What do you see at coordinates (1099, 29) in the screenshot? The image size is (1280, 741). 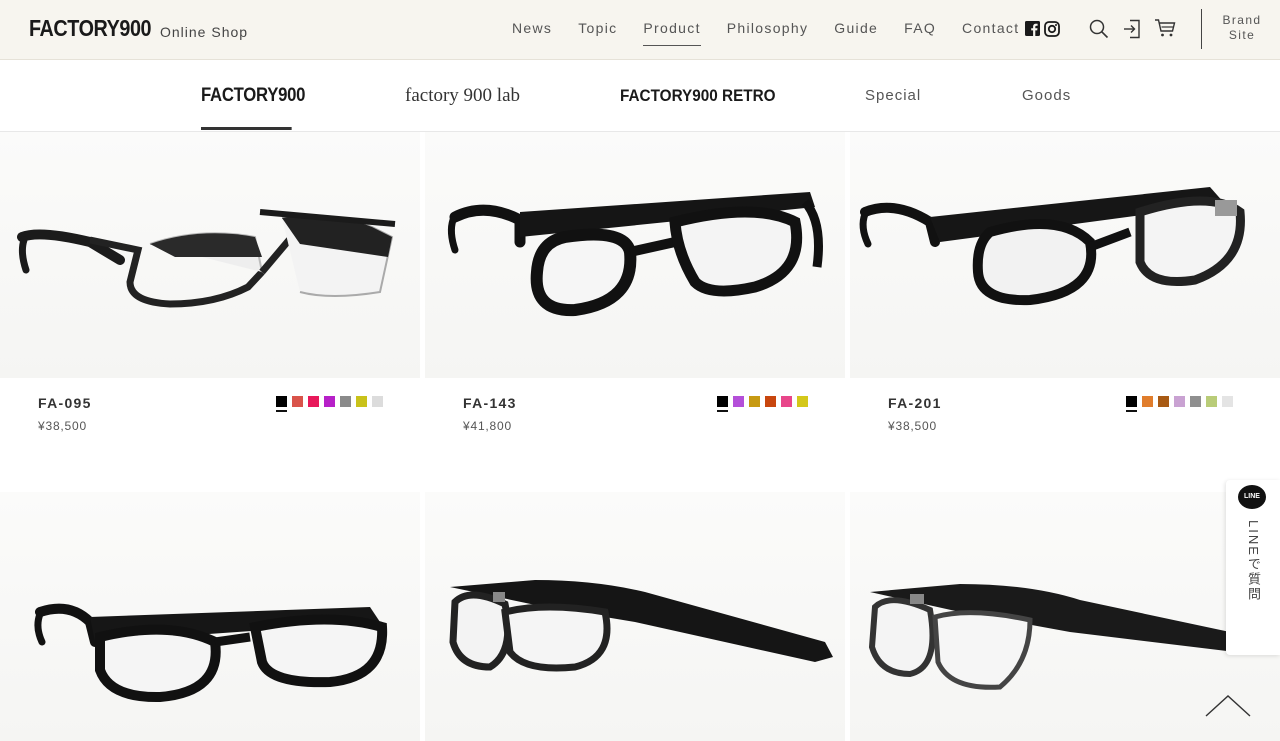 I see `search-icon` at bounding box center [1099, 29].